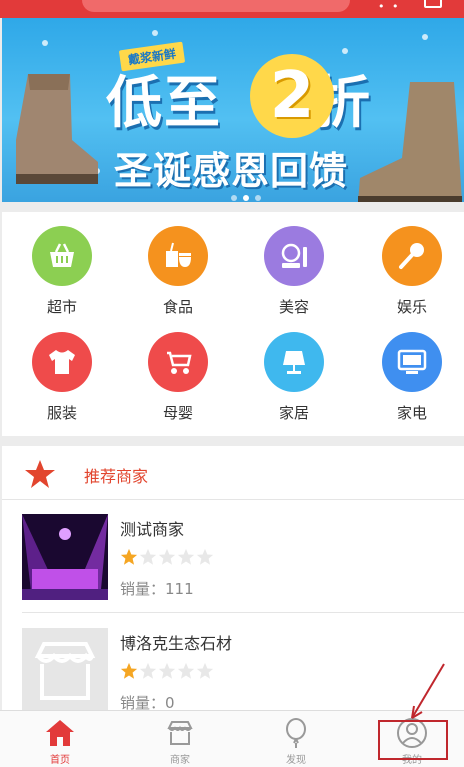 Image resolution: width=464 pixels, height=767 pixels. Describe the element at coordinates (292, 96) in the screenshot. I see `banner-number: 2` at that location.